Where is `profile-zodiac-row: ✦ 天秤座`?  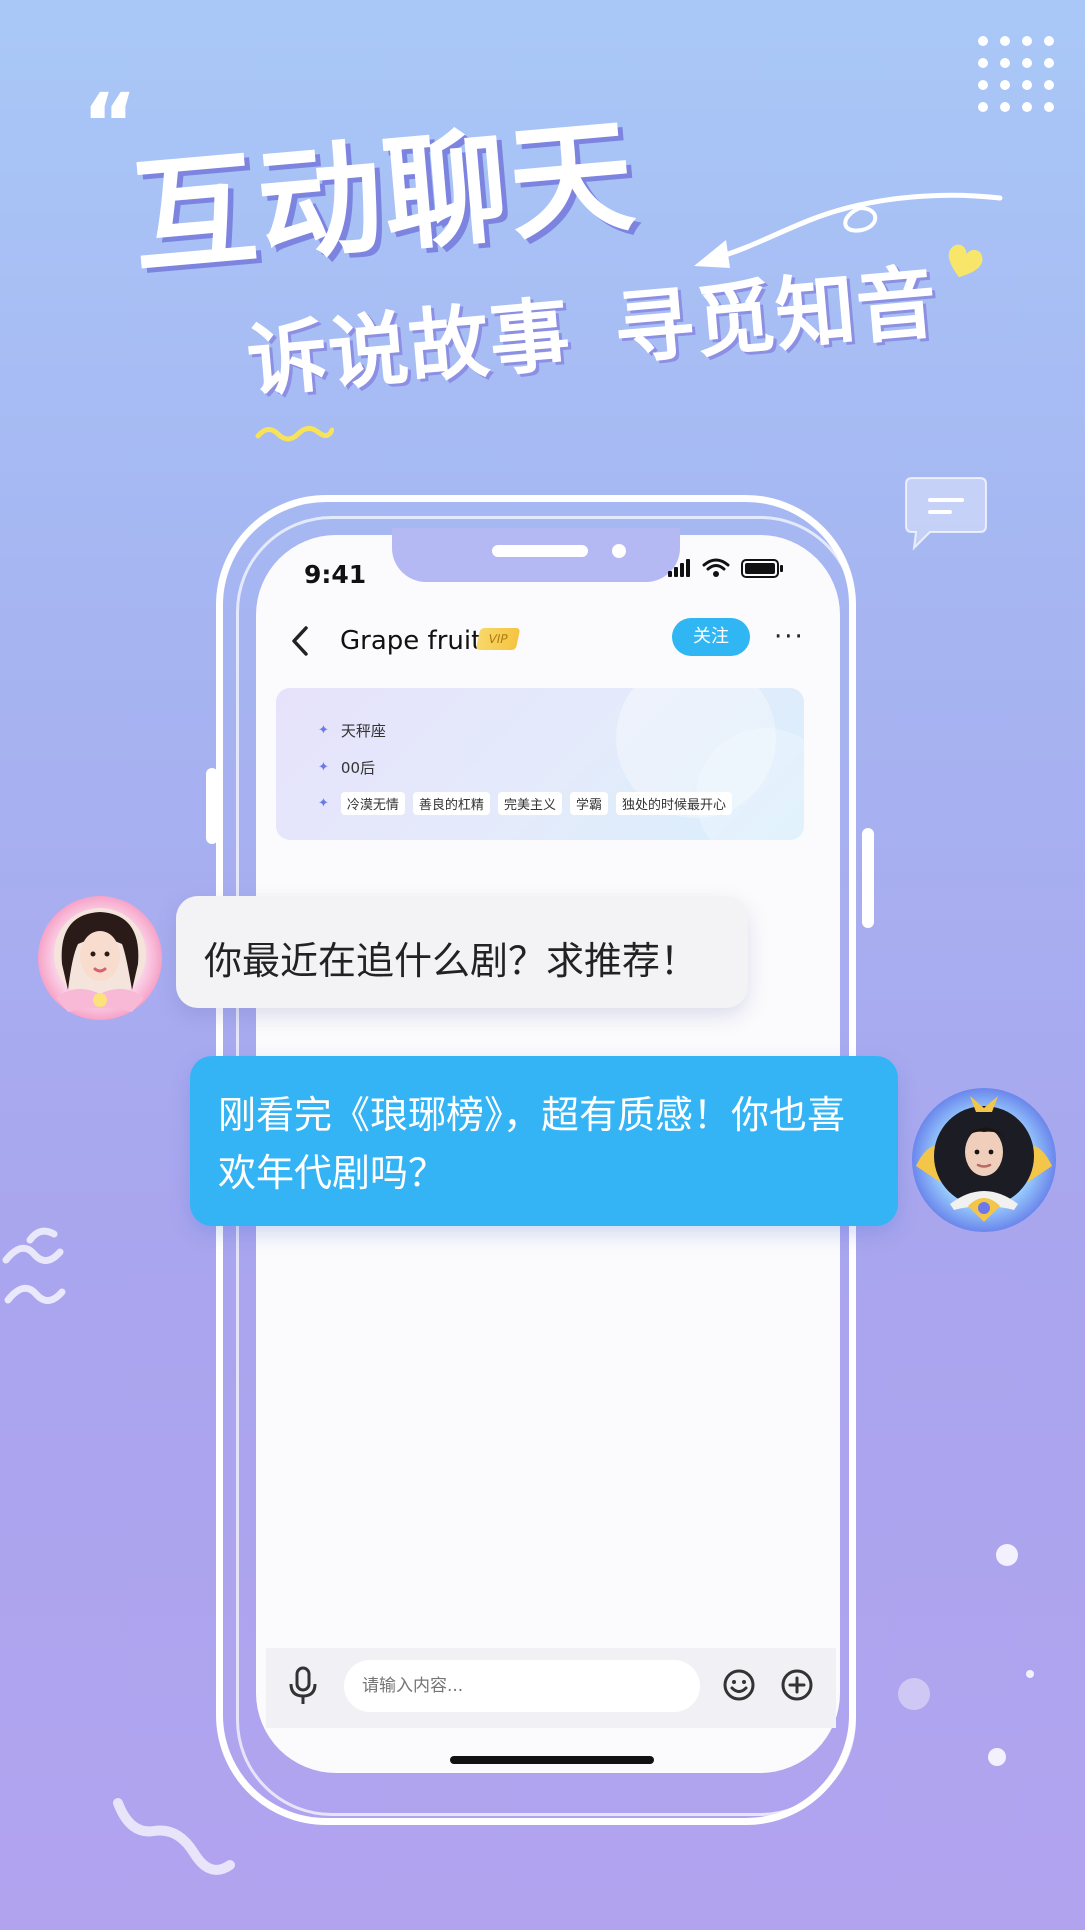
profile-zodiac-row: ✦ 天秤座 is located at coordinates (352, 730).